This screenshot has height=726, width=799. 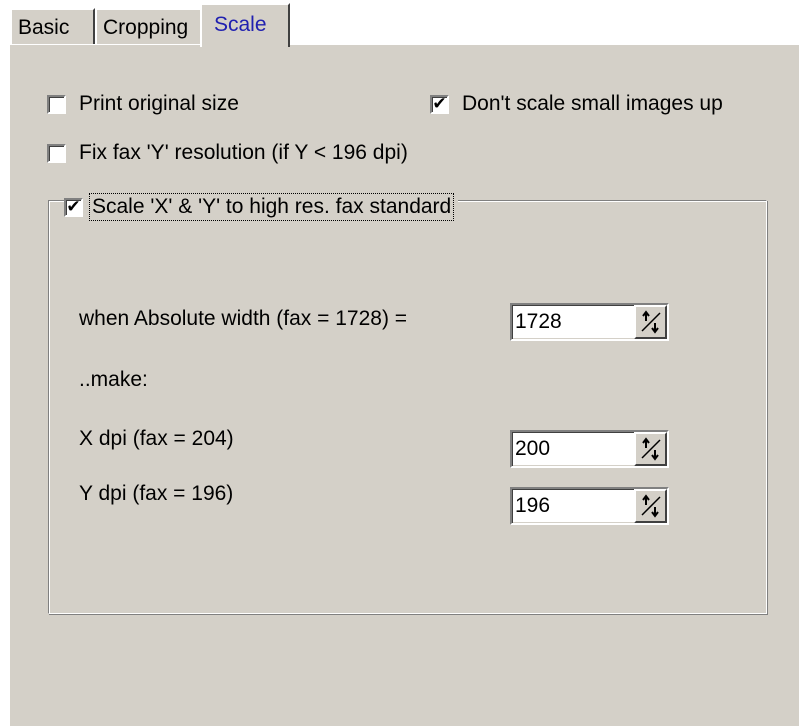 I want to click on y-dpi-spin-button, so click(x=650, y=506).